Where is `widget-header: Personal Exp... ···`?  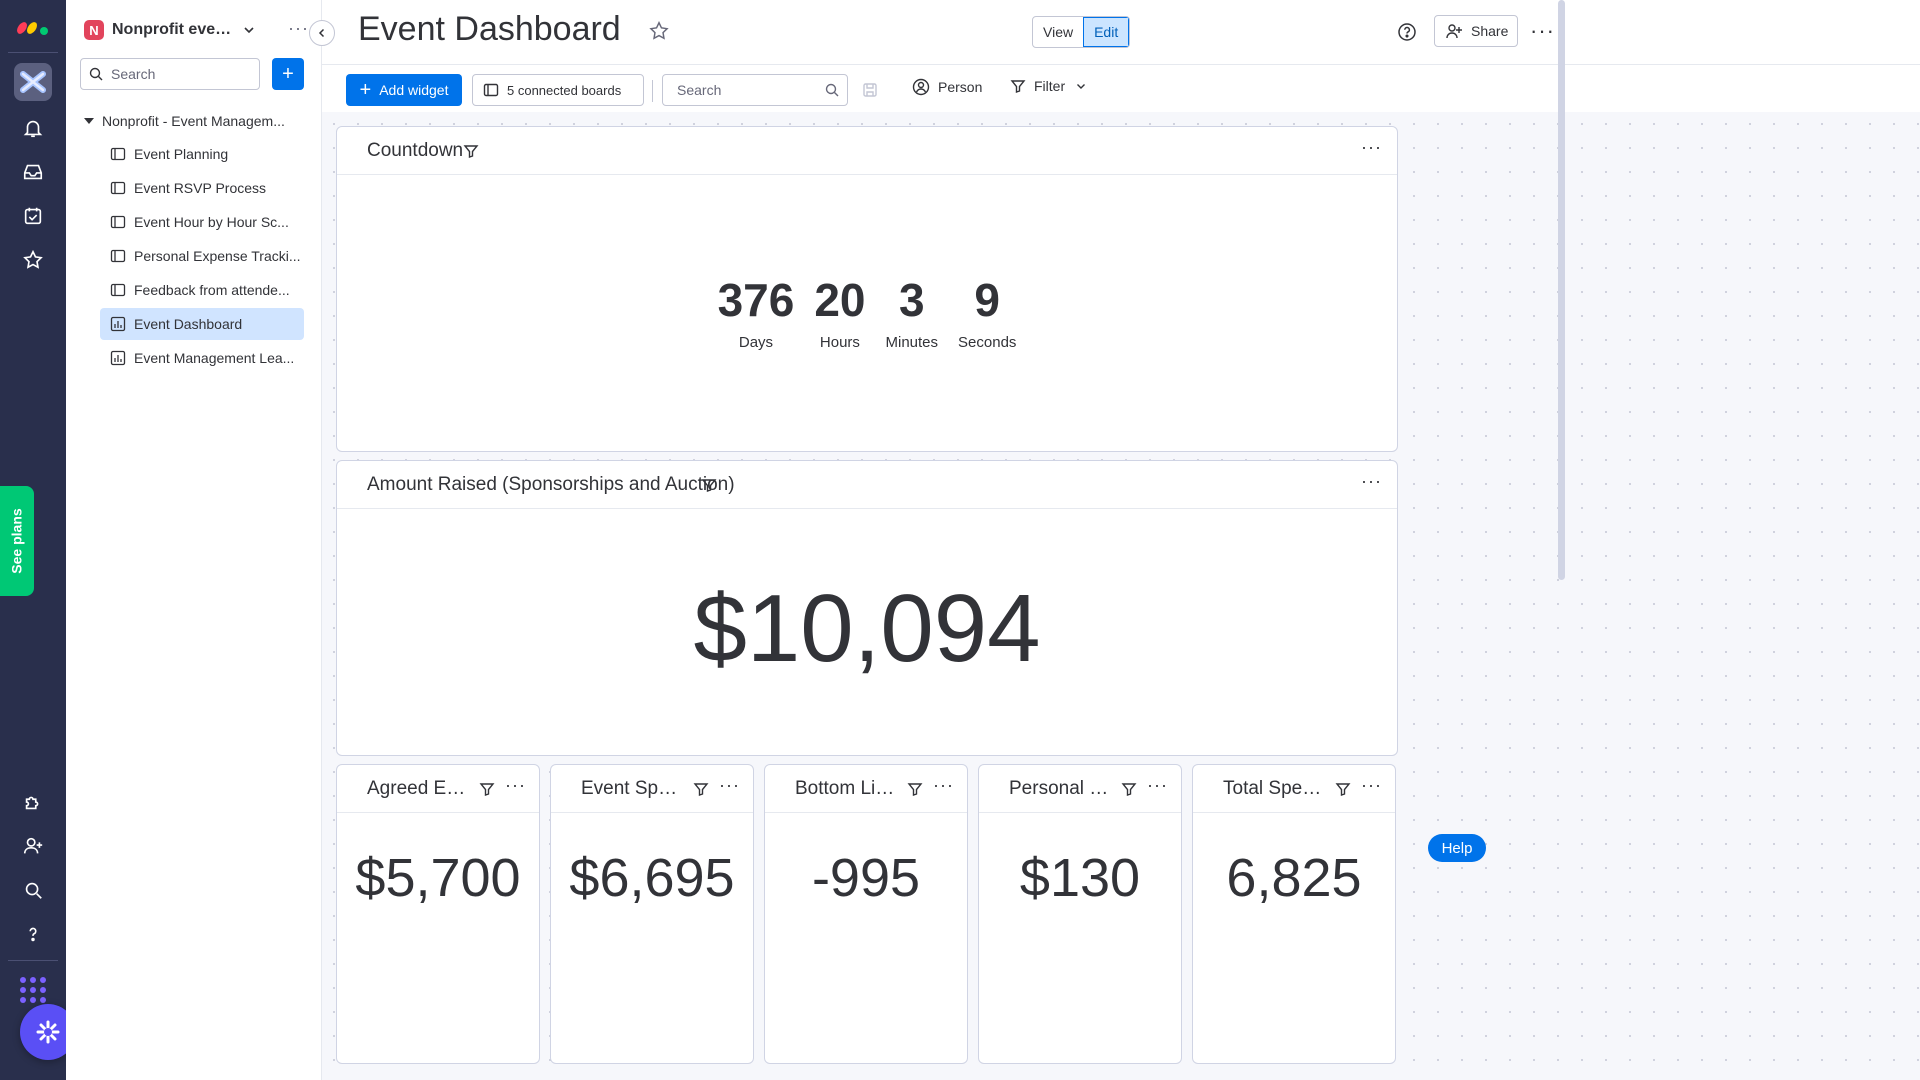 widget-header: Personal Exp... ··· is located at coordinates (1080, 789).